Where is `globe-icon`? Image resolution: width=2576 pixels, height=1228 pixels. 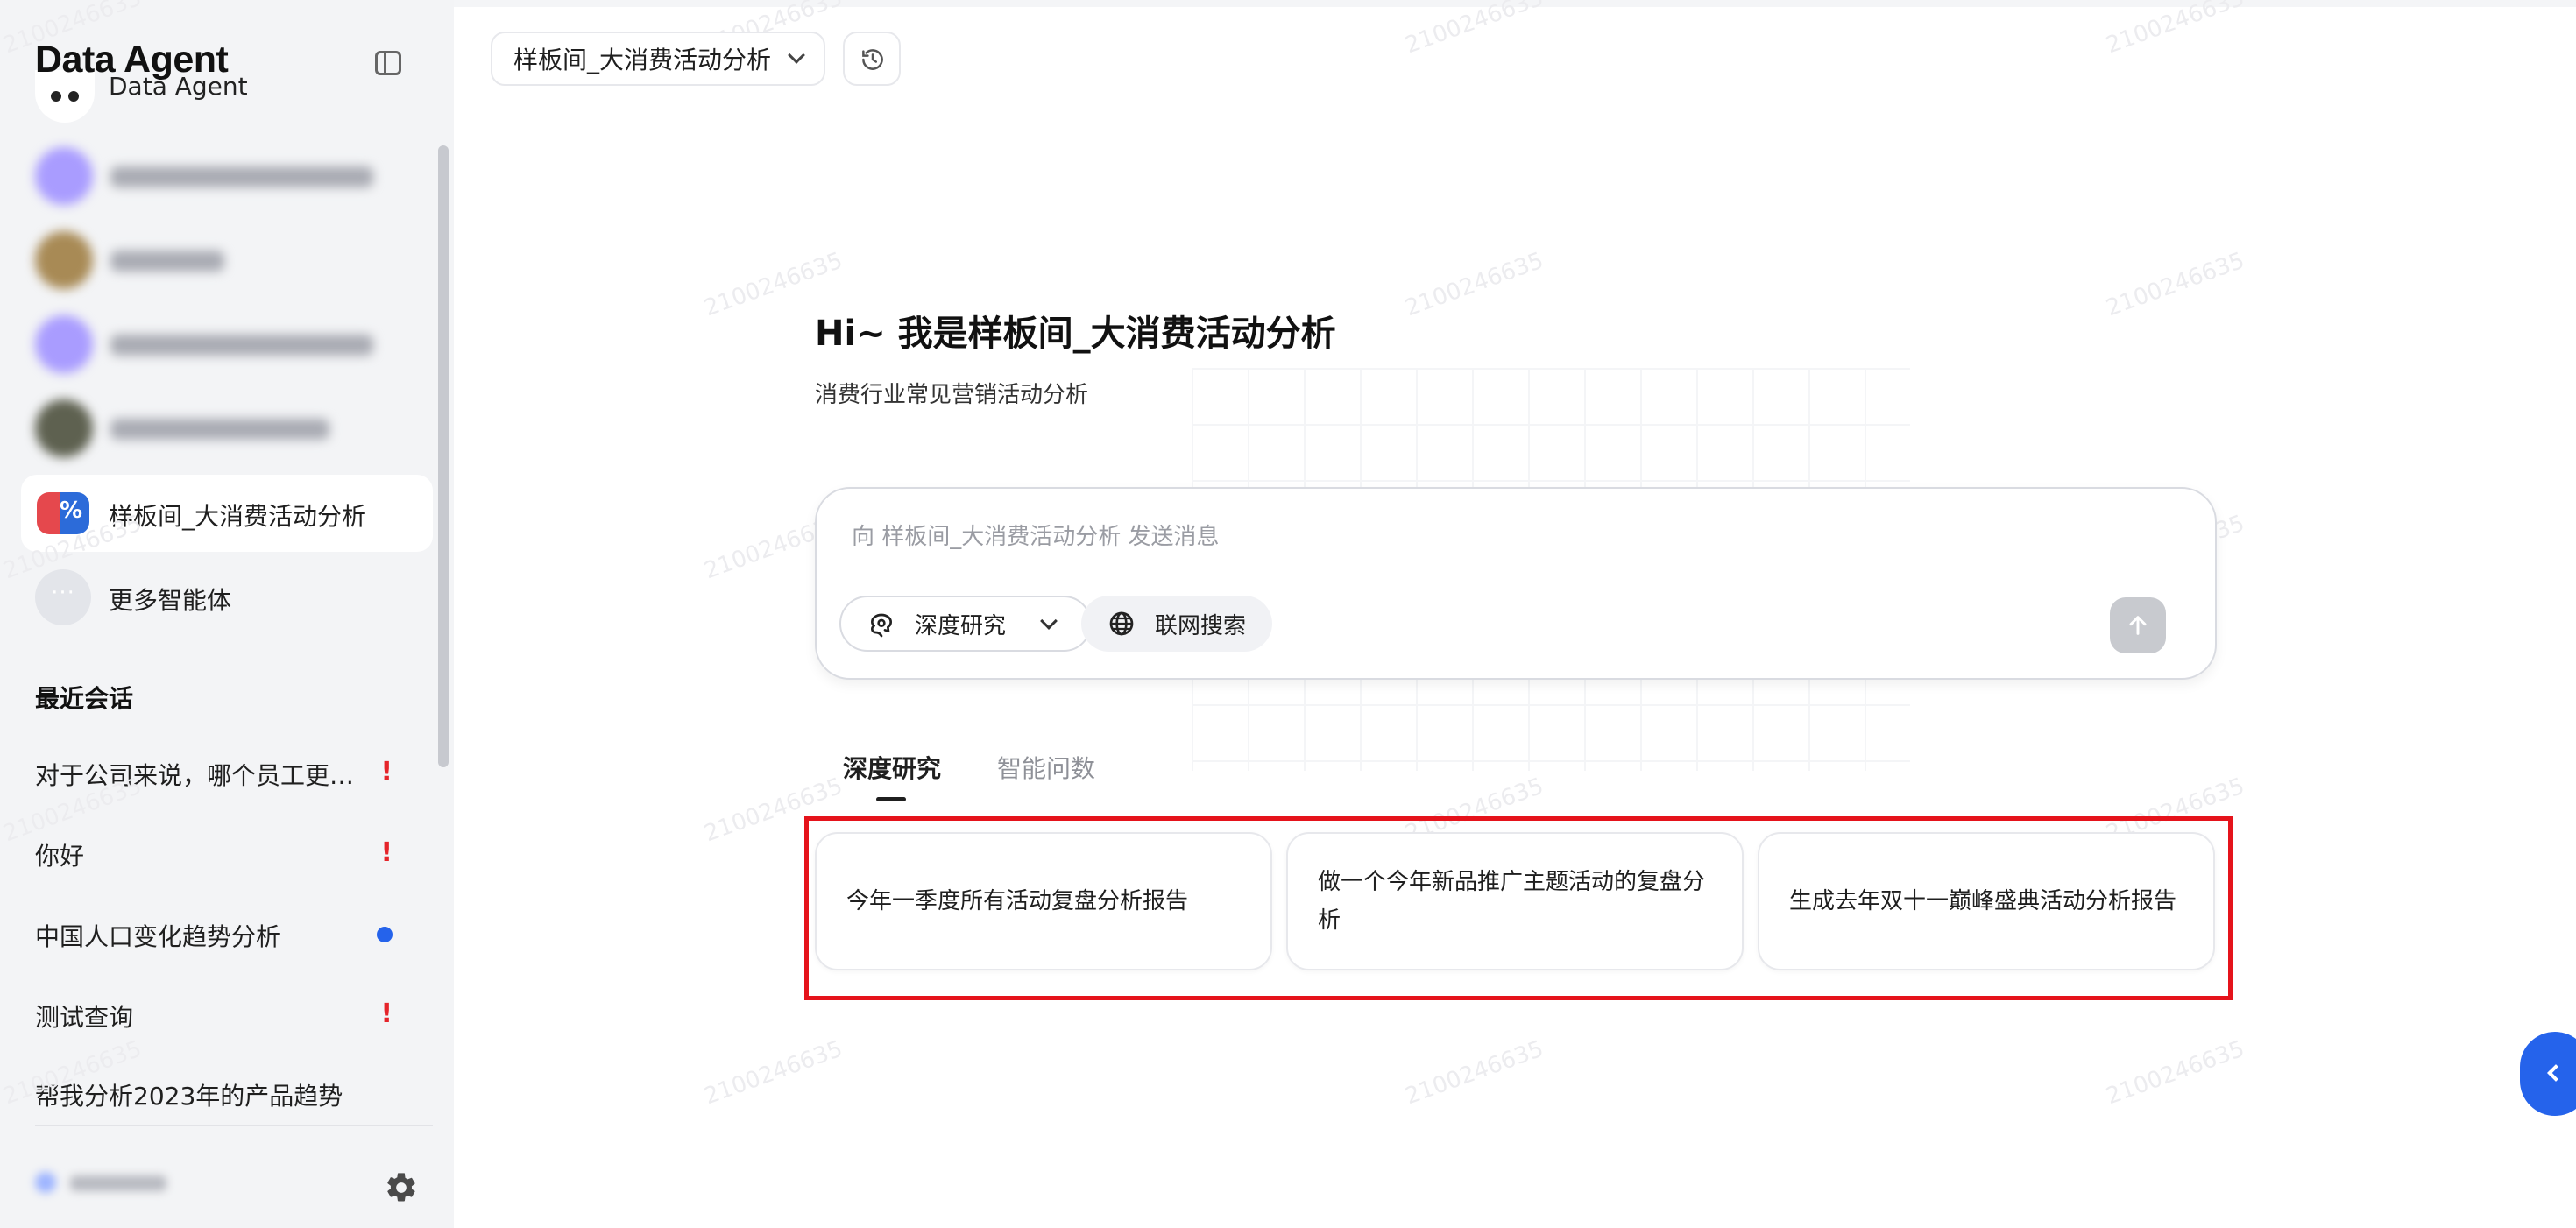 globe-icon is located at coordinates (1121, 623).